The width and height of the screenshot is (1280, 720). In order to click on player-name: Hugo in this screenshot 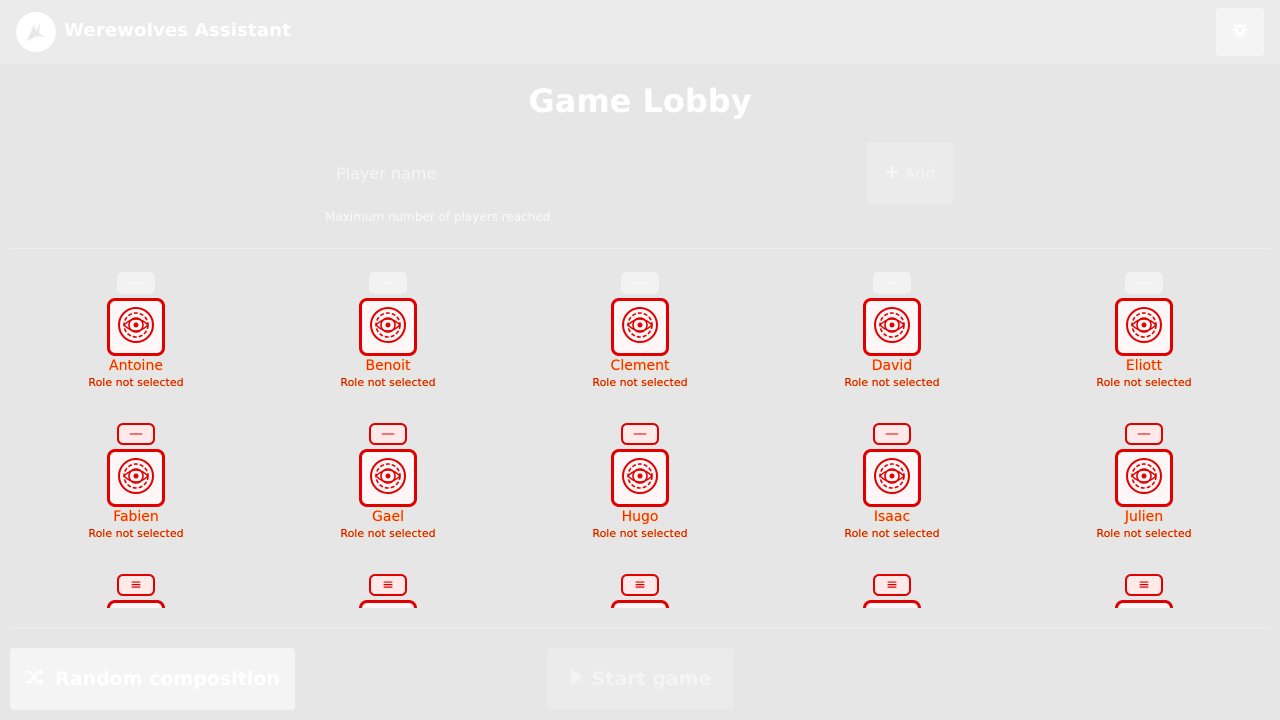, I will do `click(640, 517)`.